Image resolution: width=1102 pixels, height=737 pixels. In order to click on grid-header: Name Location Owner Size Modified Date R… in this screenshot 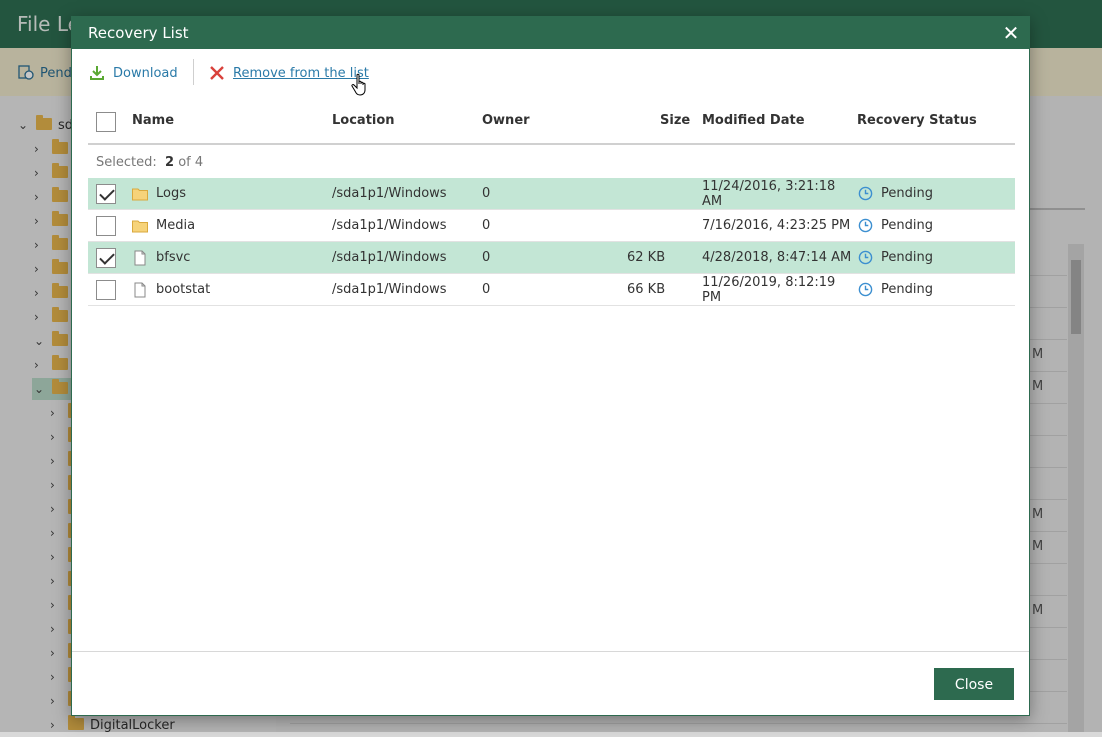, I will do `click(551, 125)`.